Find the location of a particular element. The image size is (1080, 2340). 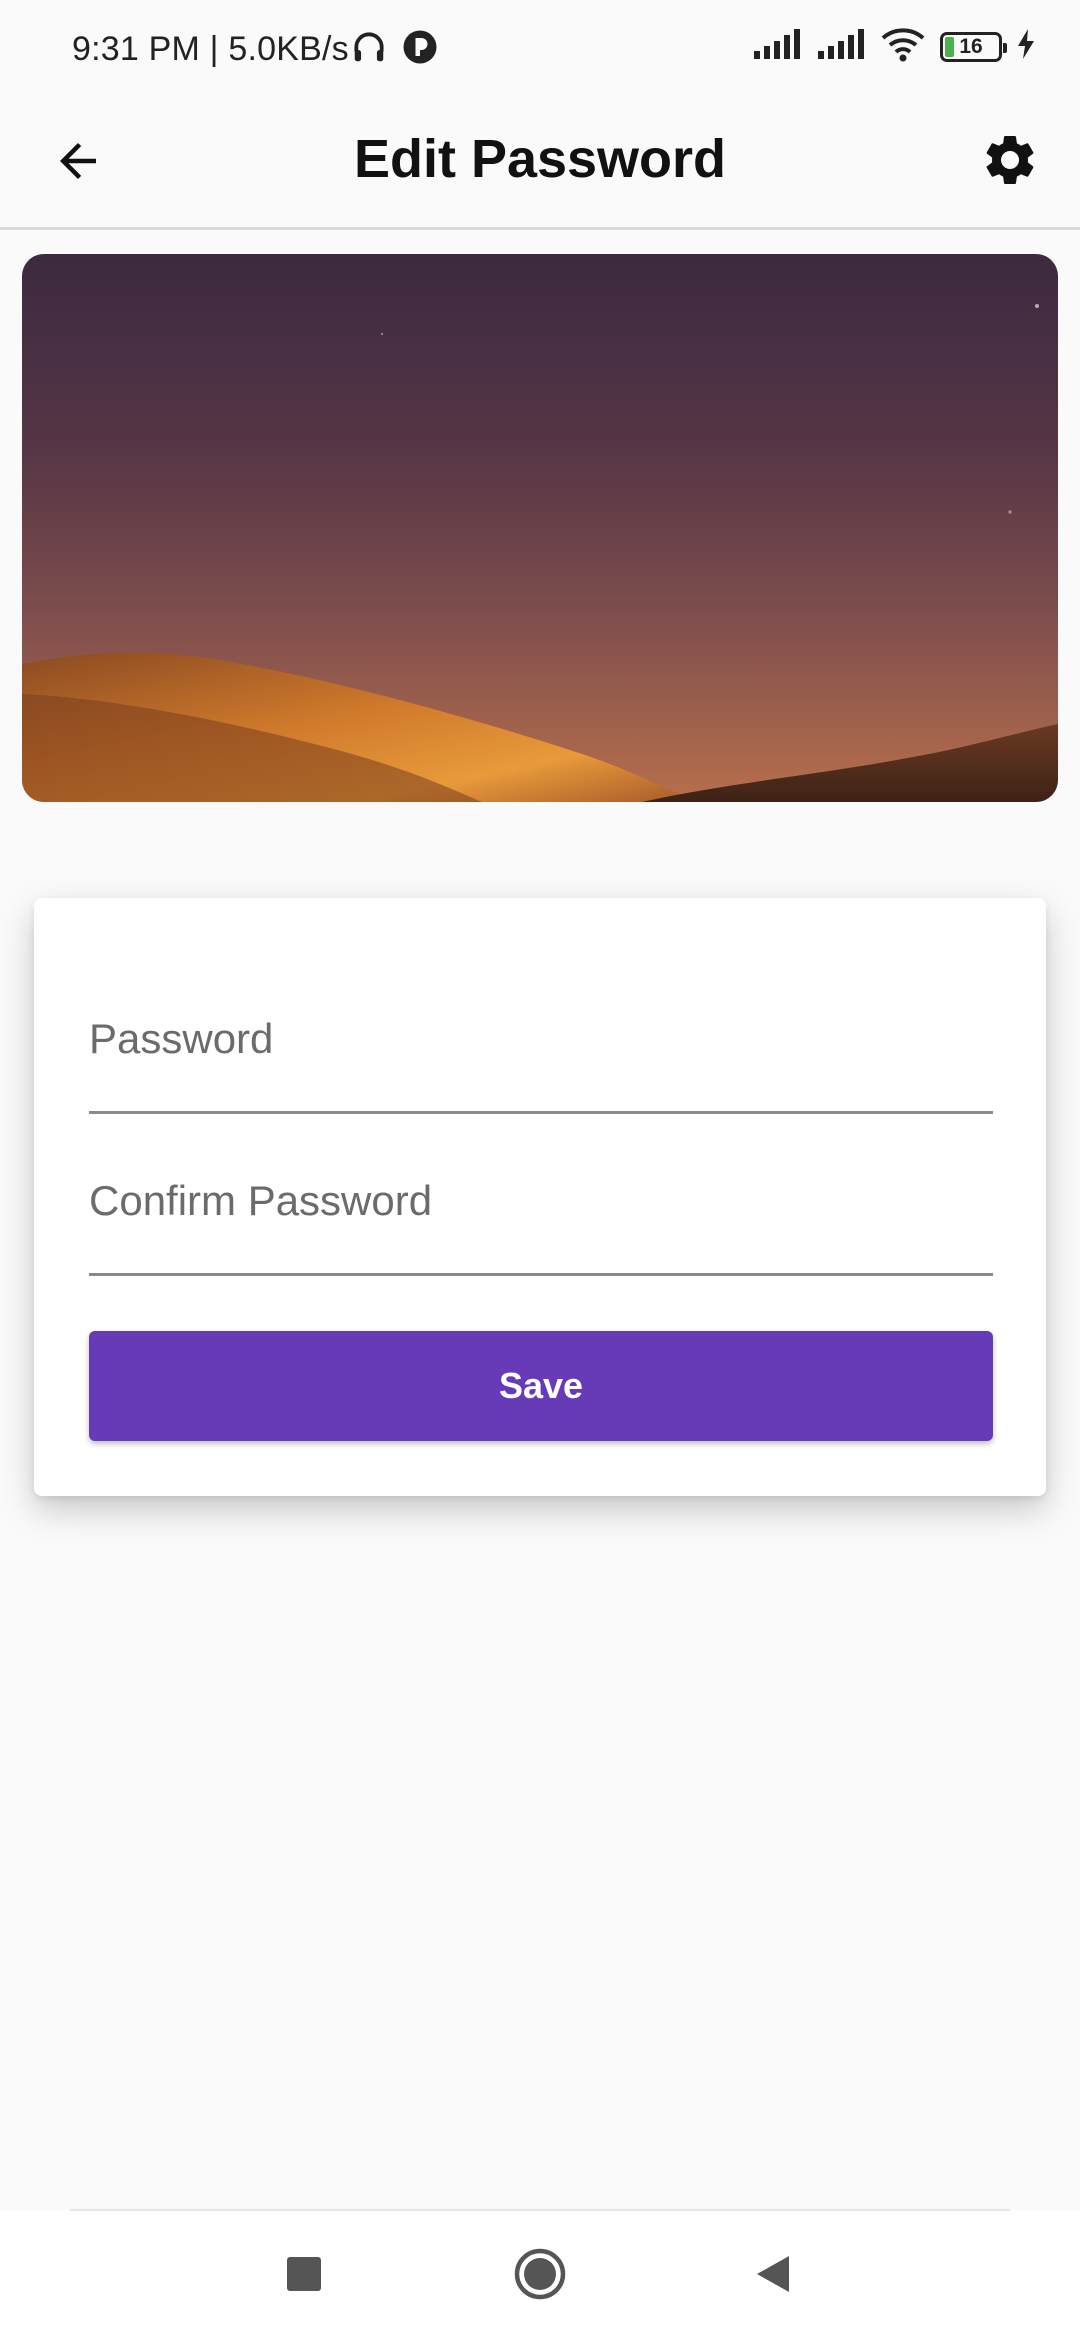

back-triangle-icon is located at coordinates (773, 2276).